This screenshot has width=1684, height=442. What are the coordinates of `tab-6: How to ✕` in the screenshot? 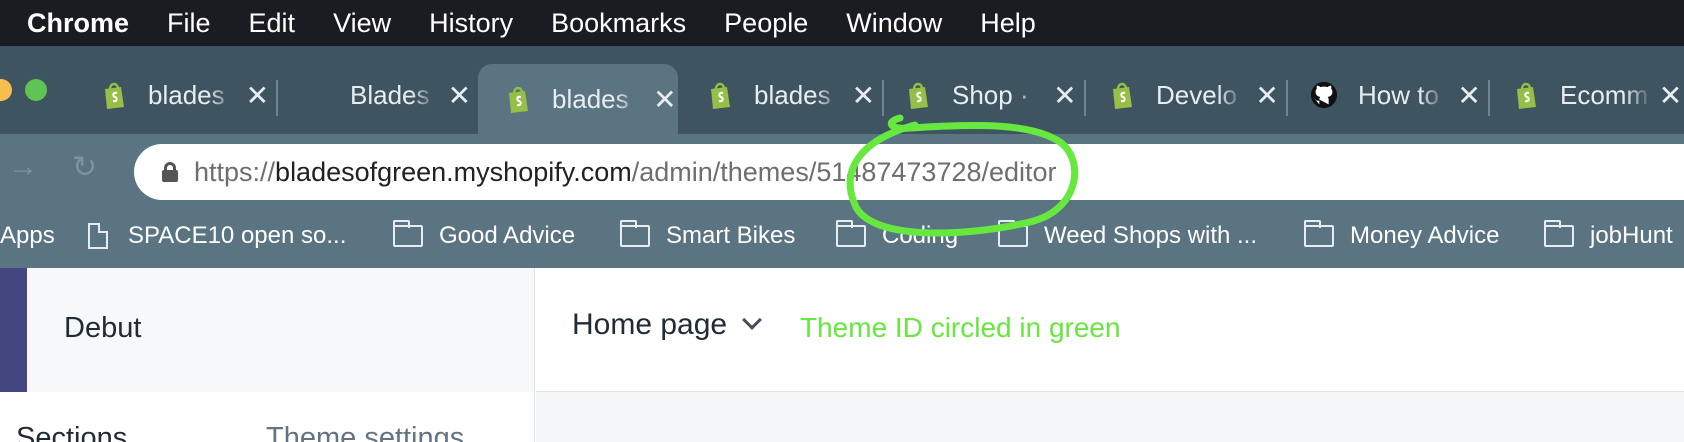 It's located at (1382, 95).